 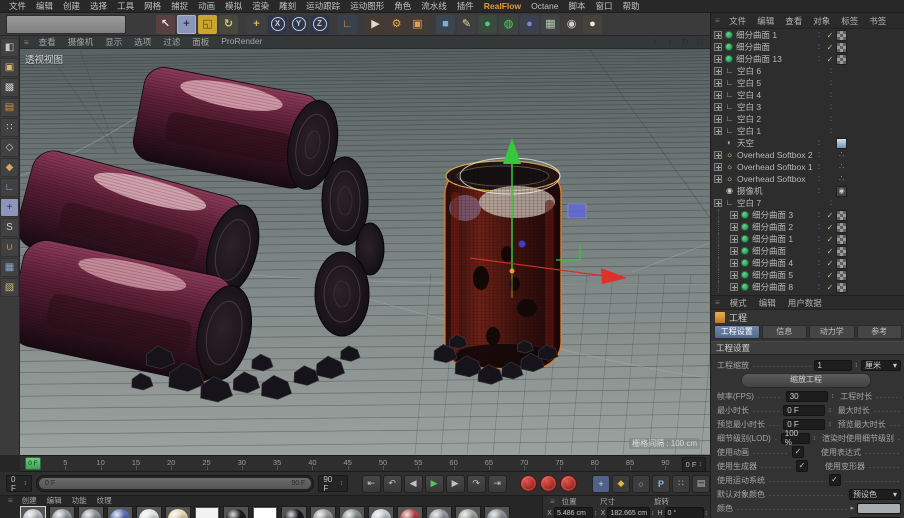 What do you see at coordinates (487, 24) in the screenshot?
I see `toolbar-subdivision-surface-menu: ●` at bounding box center [487, 24].